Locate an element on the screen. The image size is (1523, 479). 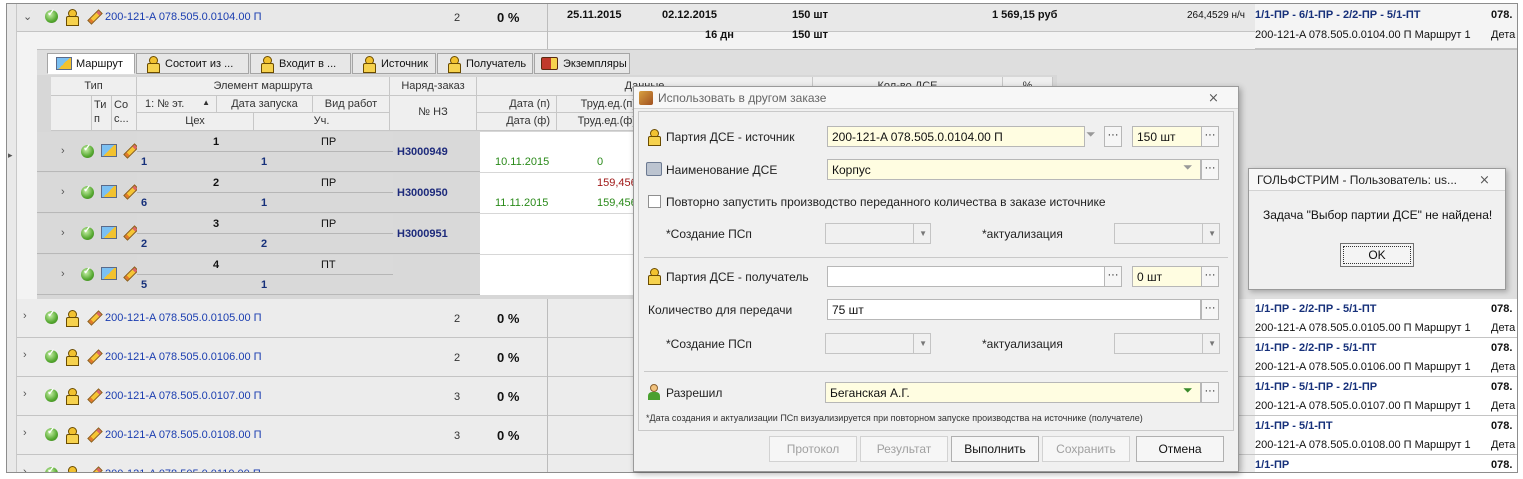
tab-4: Источник is located at coordinates (394, 63).